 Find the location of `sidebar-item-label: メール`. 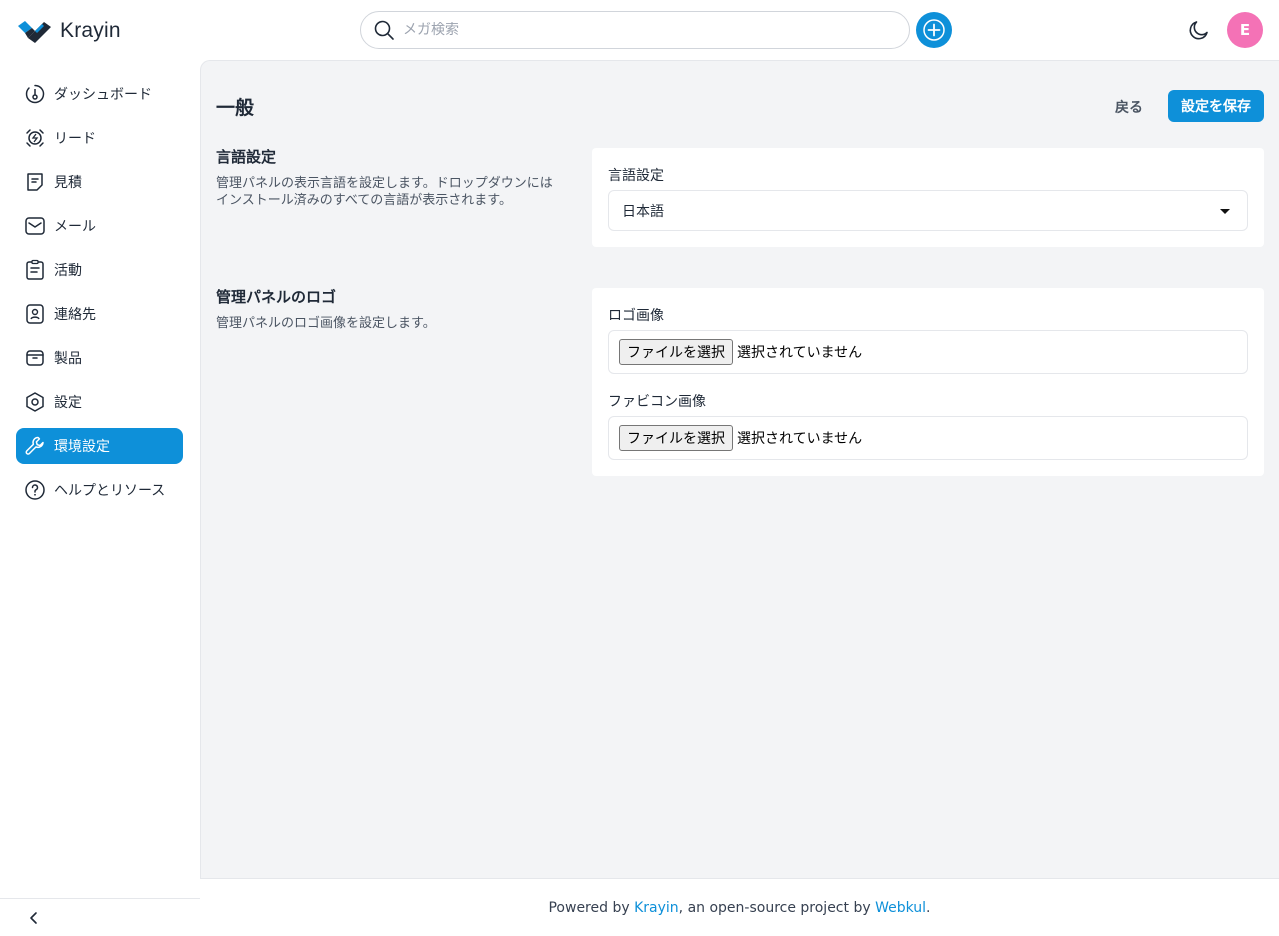

sidebar-item-label: メール is located at coordinates (75, 227).